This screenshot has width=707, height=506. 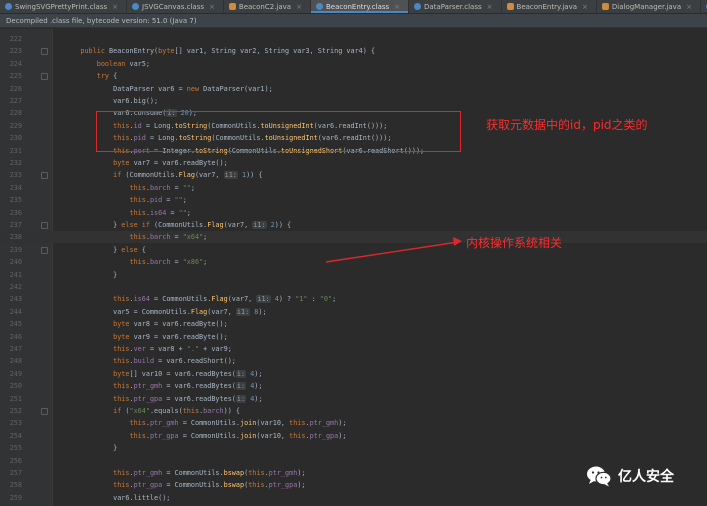 What do you see at coordinates (599, 476) in the screenshot?
I see `wechat-icon` at bounding box center [599, 476].